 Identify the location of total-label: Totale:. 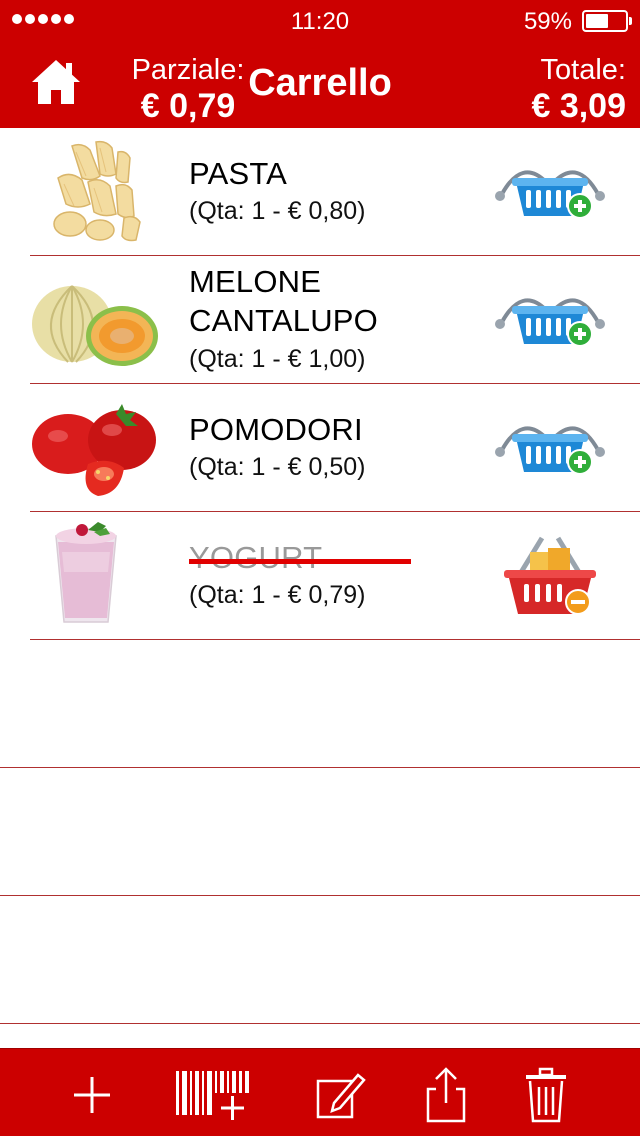
(583, 70).